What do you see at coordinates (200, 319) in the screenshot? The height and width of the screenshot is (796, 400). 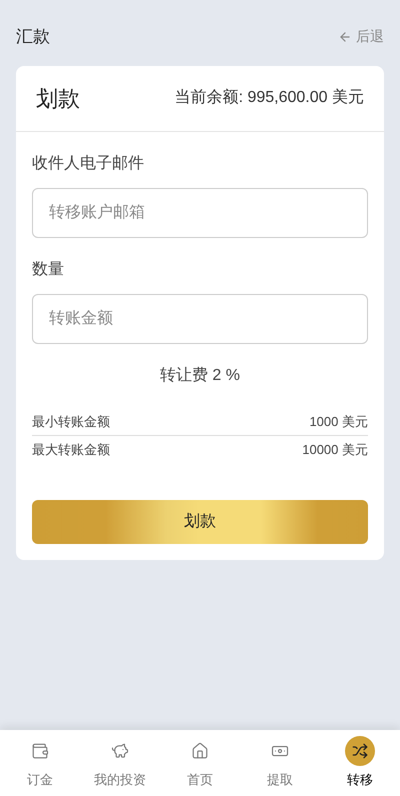 I see `input-field: 转账金额` at bounding box center [200, 319].